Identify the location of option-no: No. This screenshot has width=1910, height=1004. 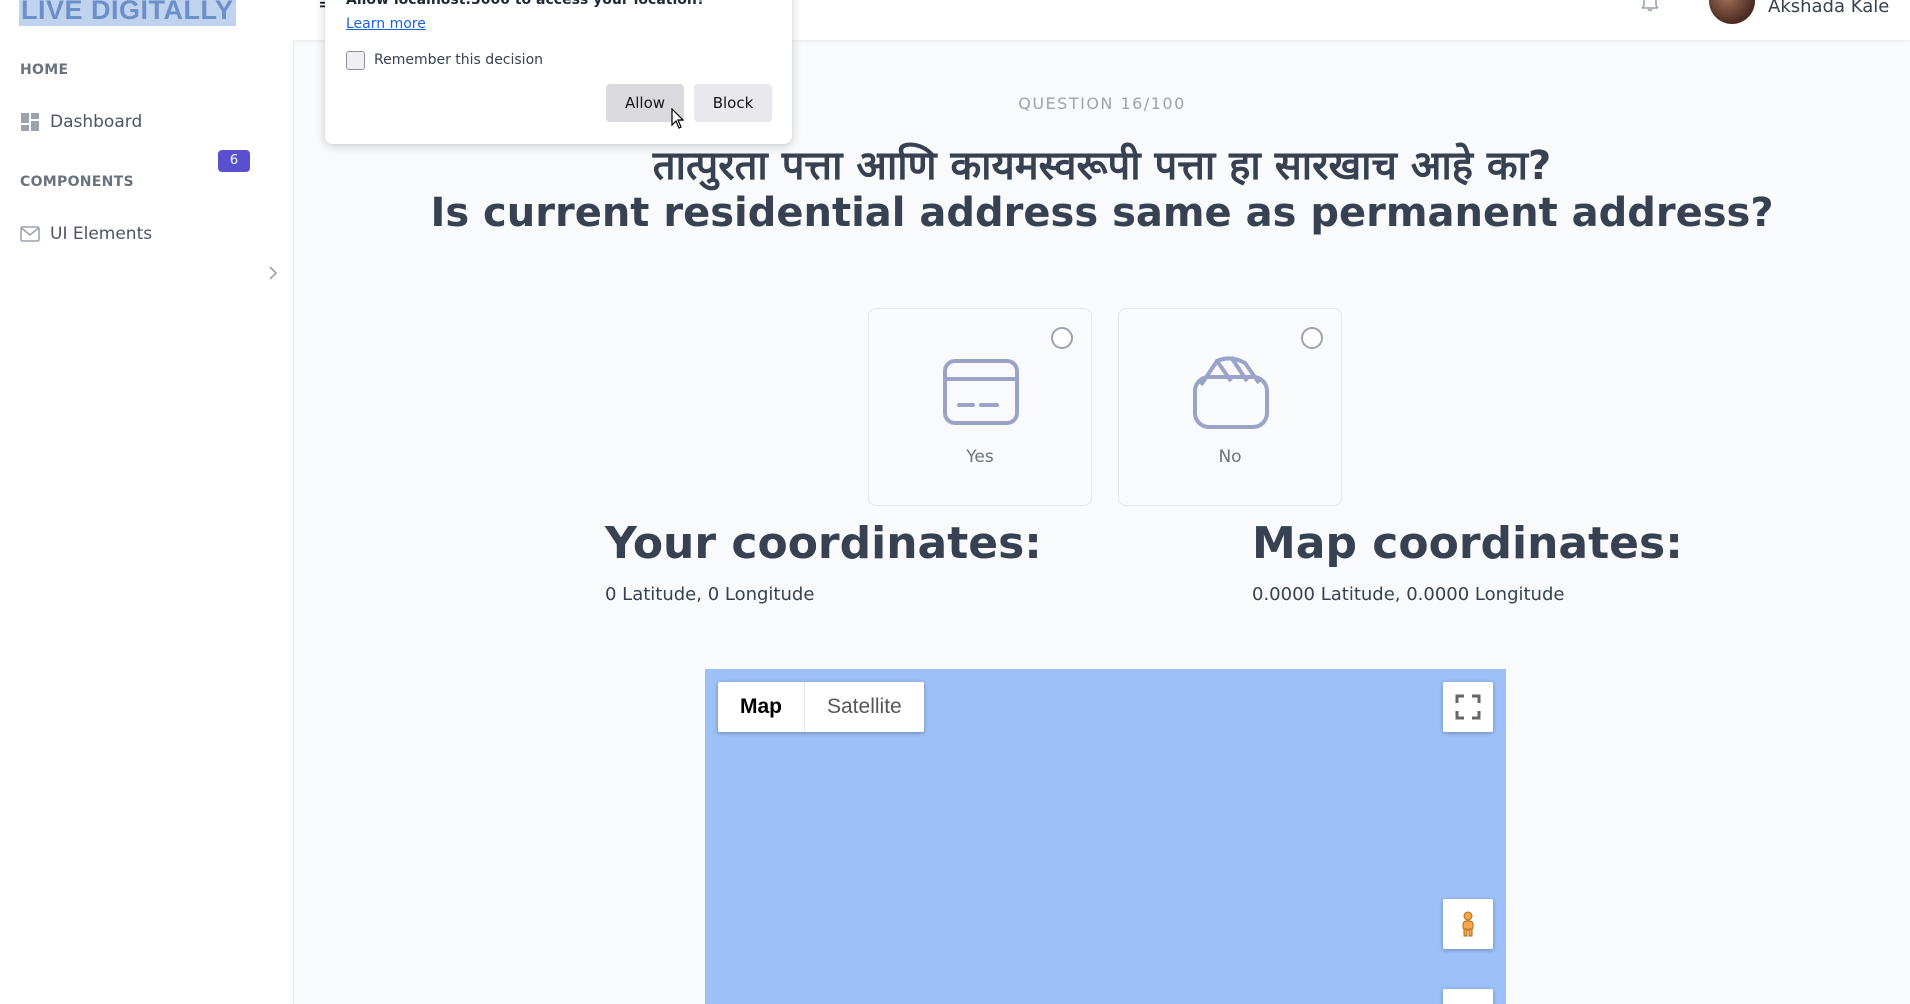
(1230, 407).